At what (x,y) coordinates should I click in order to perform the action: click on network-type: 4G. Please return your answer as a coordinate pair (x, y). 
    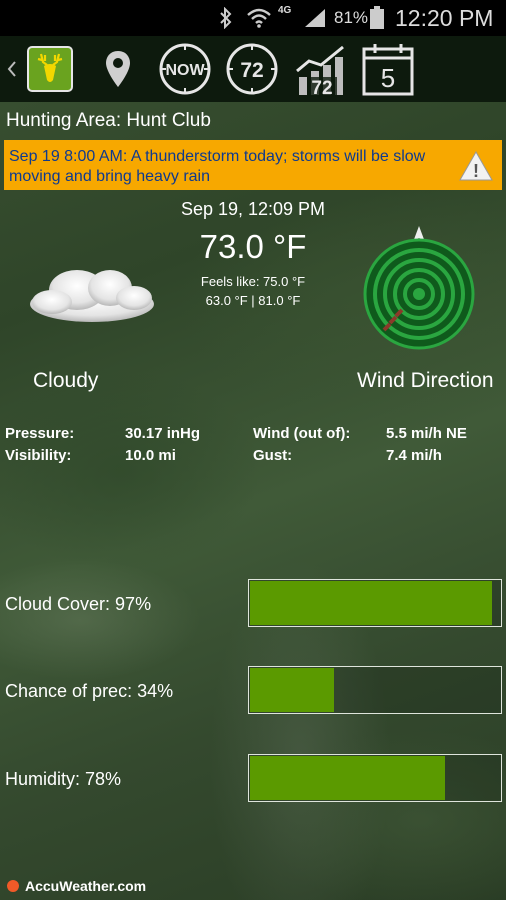
    Looking at the image, I should click on (285, 10).